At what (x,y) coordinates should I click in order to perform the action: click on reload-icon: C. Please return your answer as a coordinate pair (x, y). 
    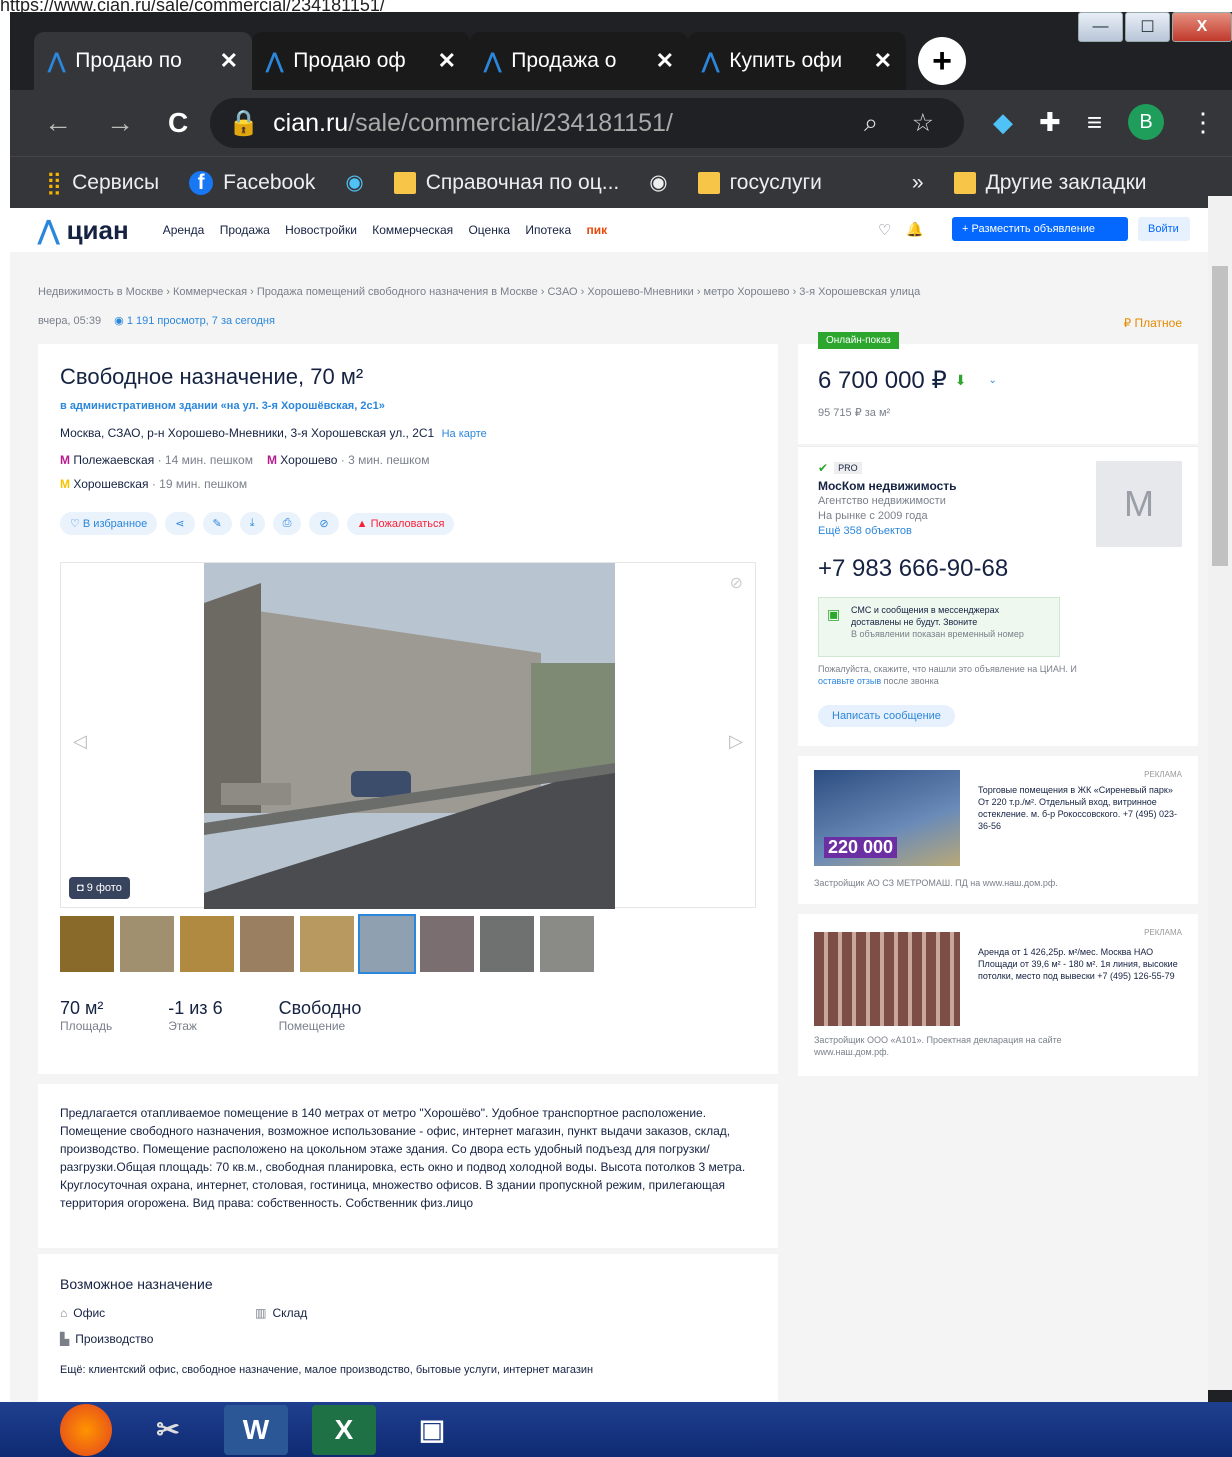
    Looking at the image, I should click on (178, 123).